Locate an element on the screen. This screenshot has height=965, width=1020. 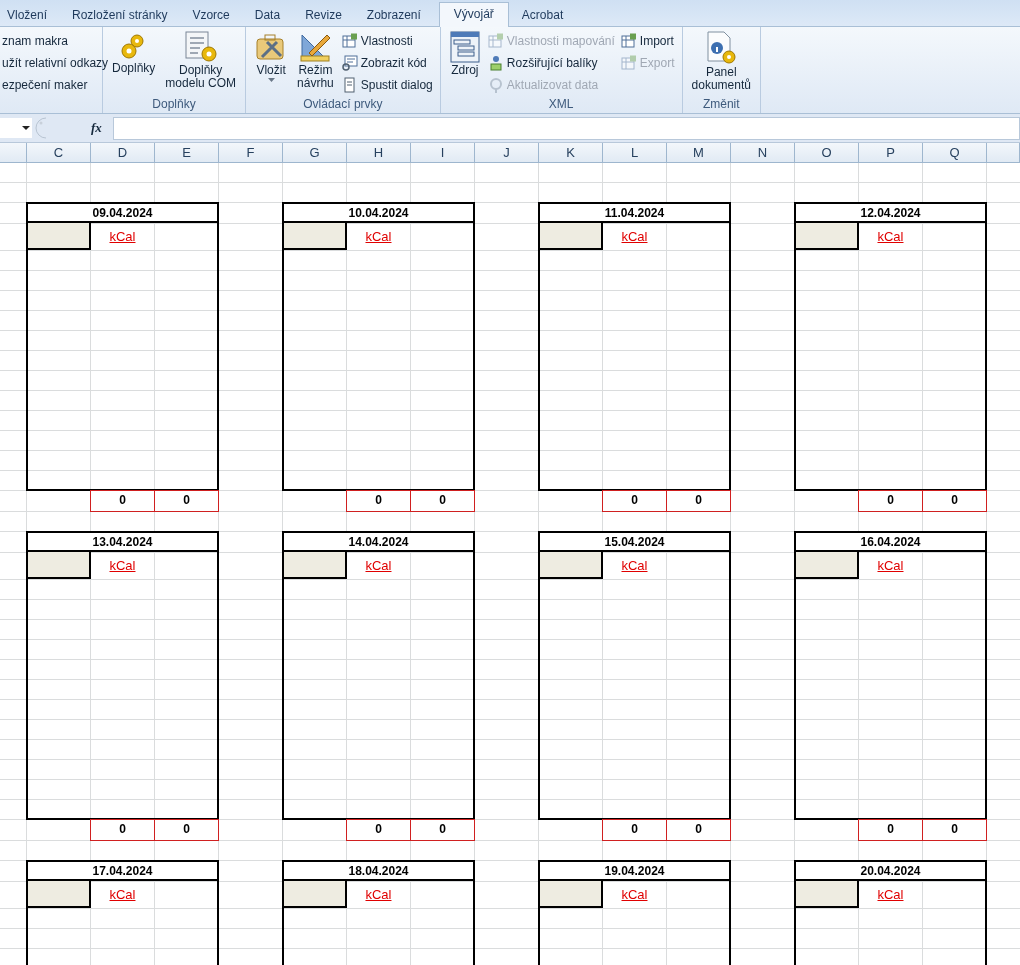
group-label: Změnit is located at coordinates (721, 105).